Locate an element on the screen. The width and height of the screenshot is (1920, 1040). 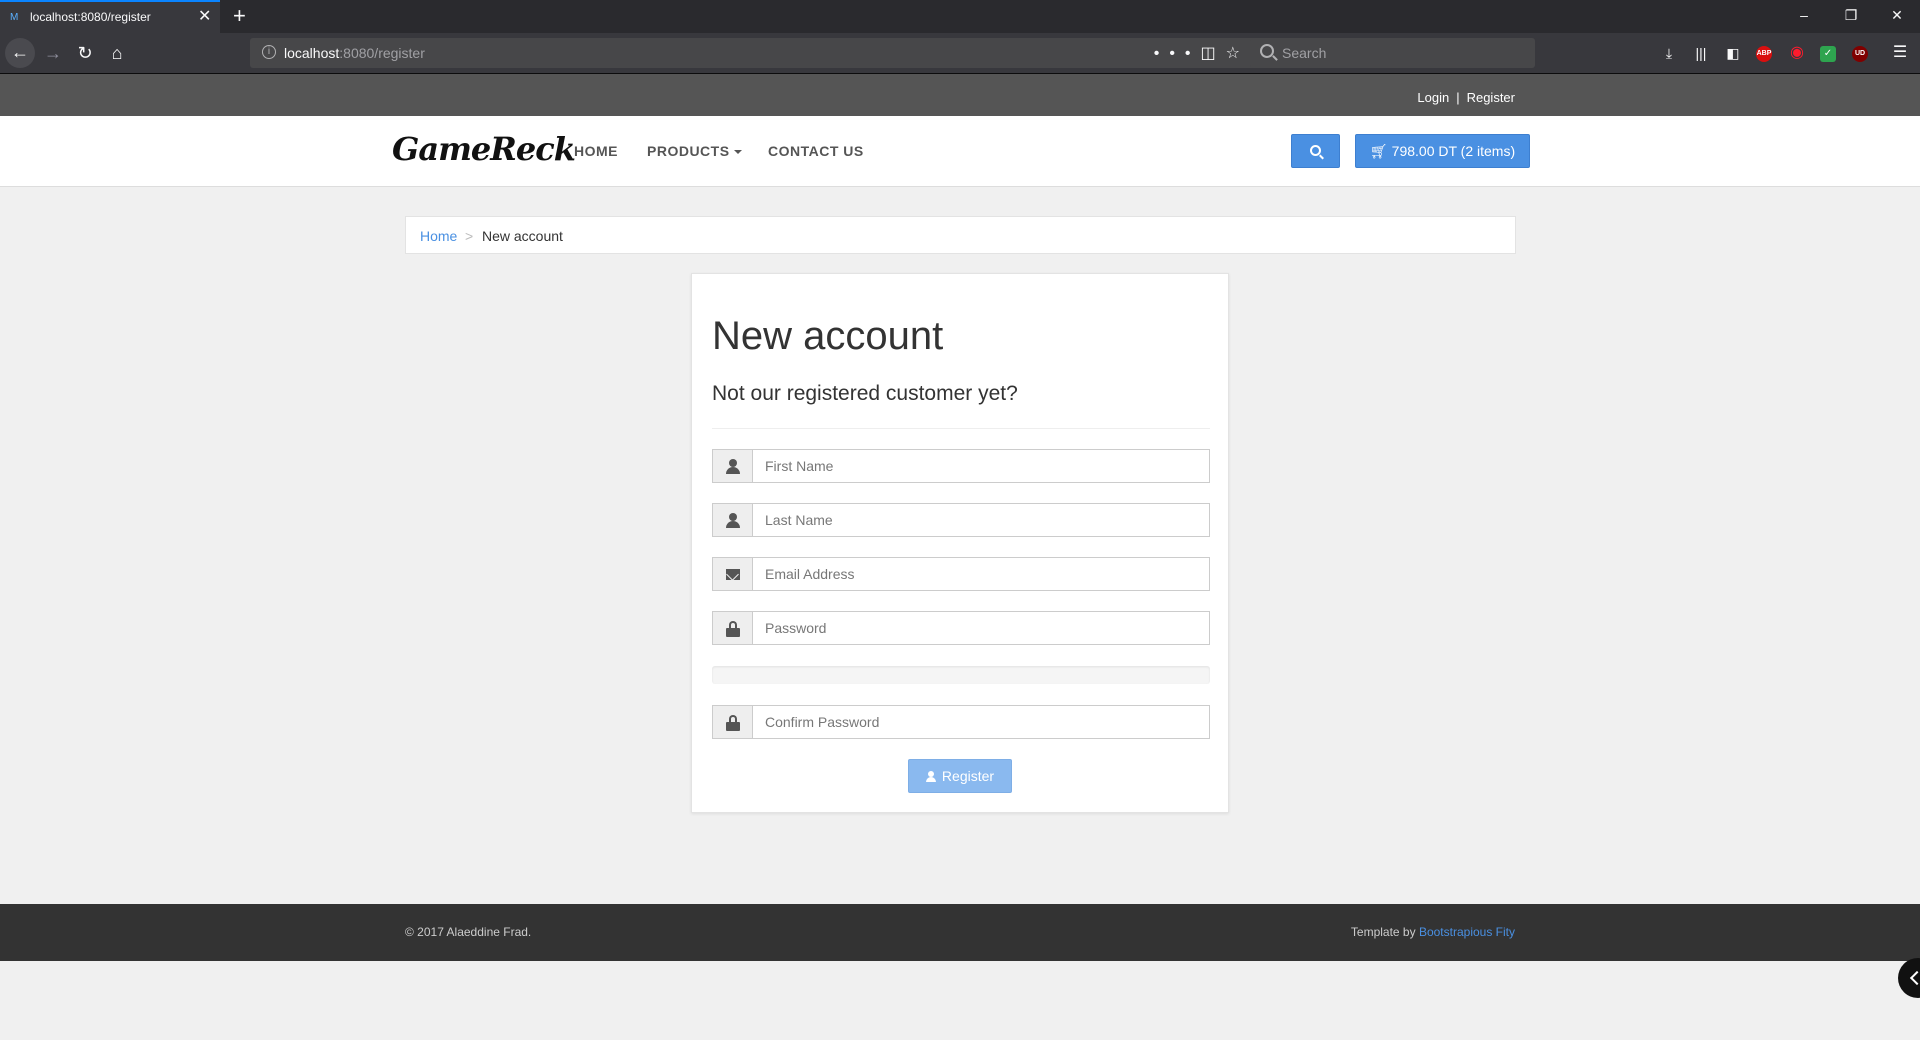
first-name-field is located at coordinates (981, 466).